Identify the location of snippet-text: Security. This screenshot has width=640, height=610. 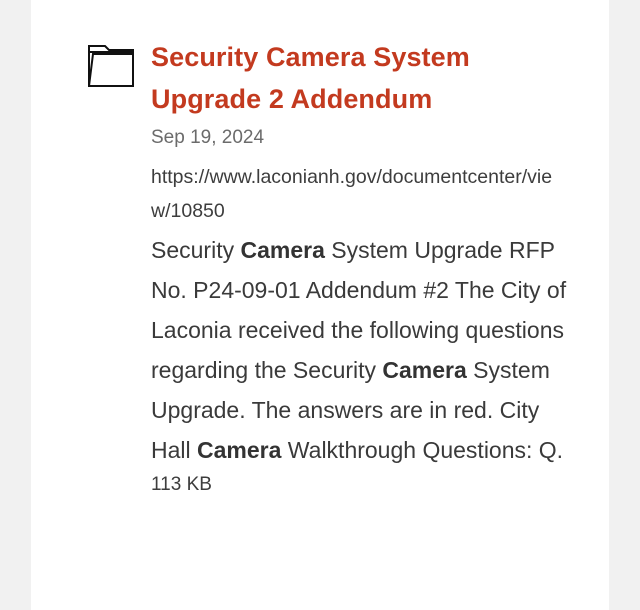
(196, 250).